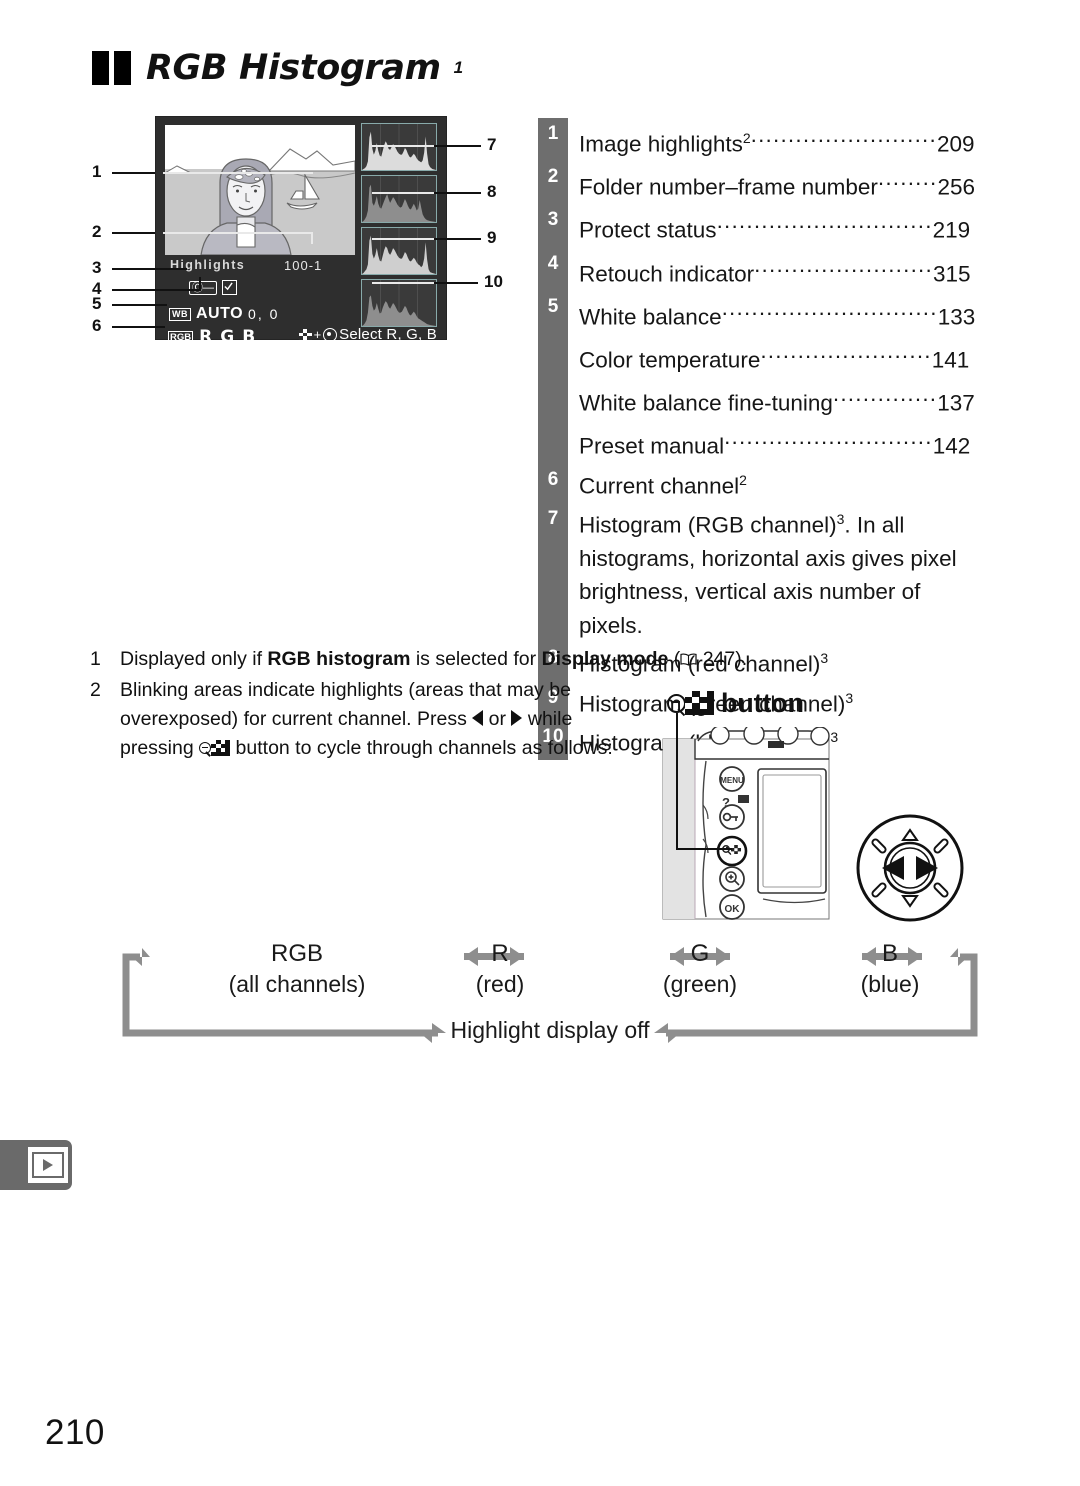 The height and width of the screenshot is (1486, 1080). What do you see at coordinates (339, 659) in the screenshot?
I see `fn1-bold-rgb-histogram: RGB histogram` at bounding box center [339, 659].